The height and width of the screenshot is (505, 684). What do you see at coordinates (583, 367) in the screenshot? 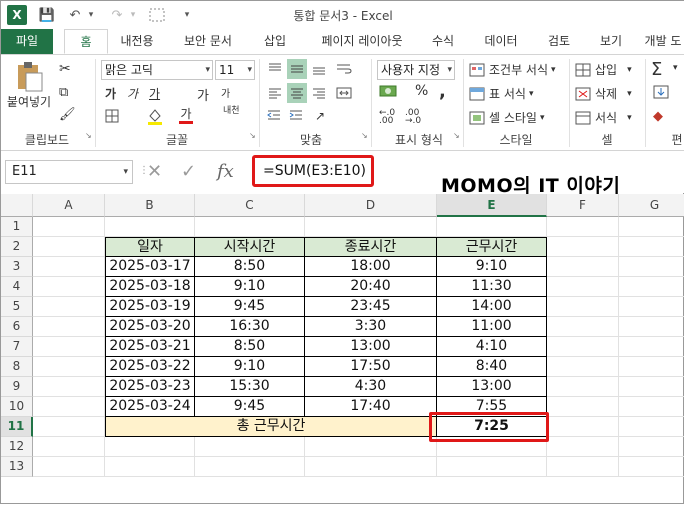
I see `cell-f8` at bounding box center [583, 367].